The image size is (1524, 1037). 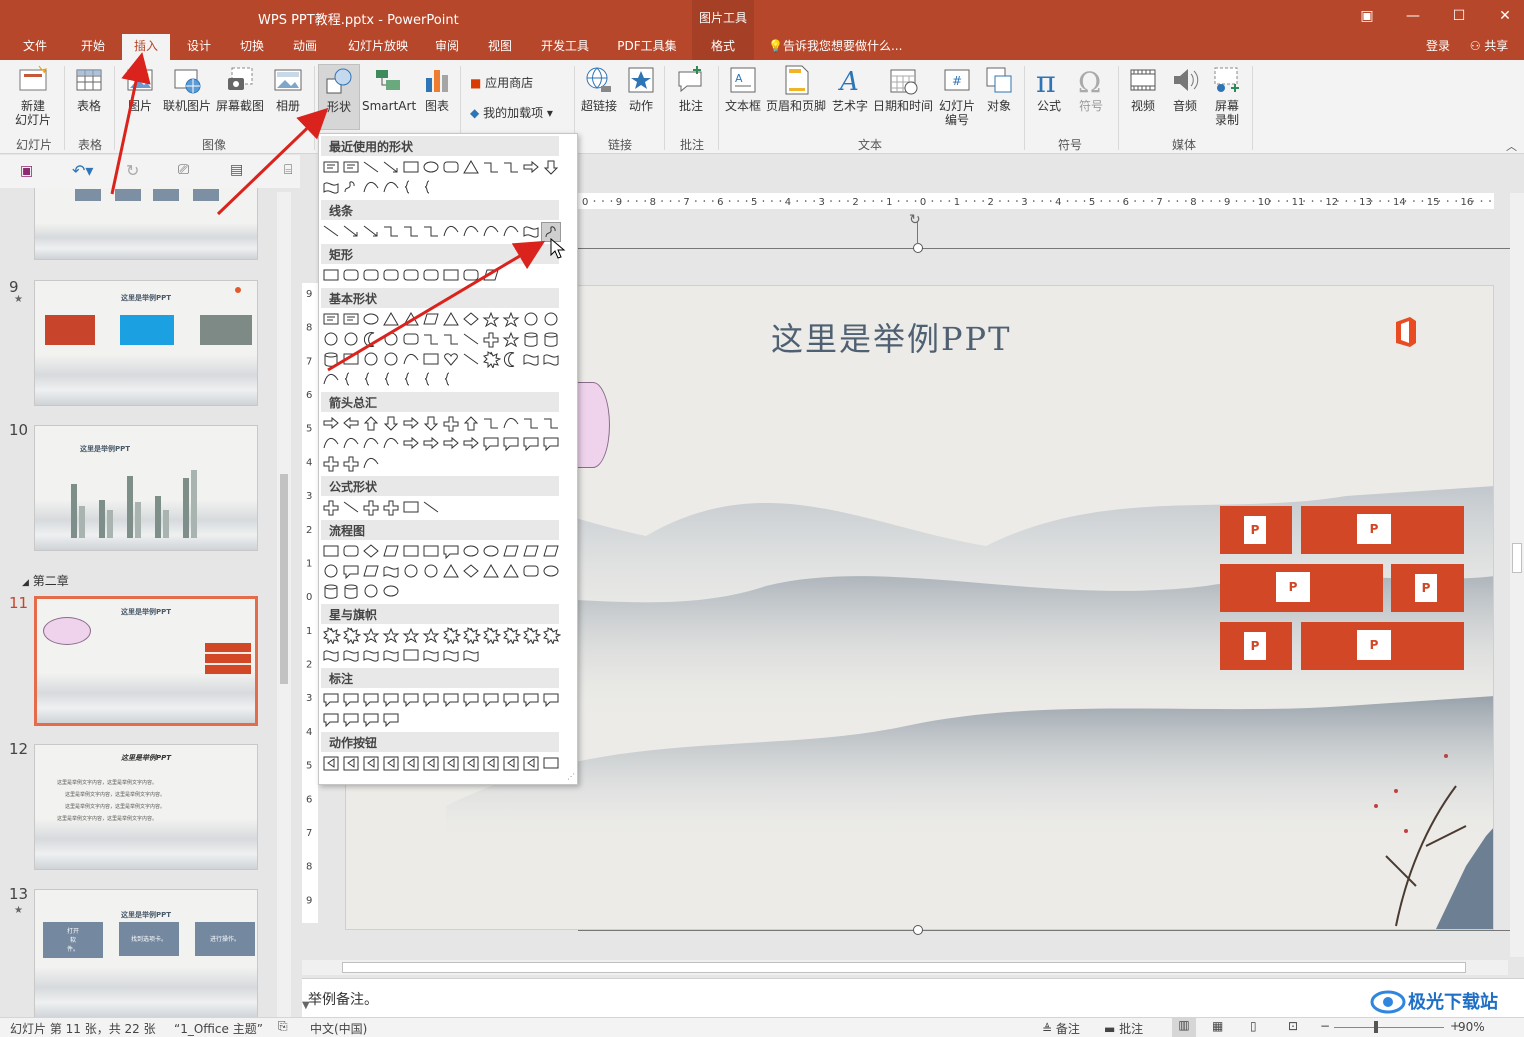 I want to click on shape-larrow-icon, so click(x=351, y=423).